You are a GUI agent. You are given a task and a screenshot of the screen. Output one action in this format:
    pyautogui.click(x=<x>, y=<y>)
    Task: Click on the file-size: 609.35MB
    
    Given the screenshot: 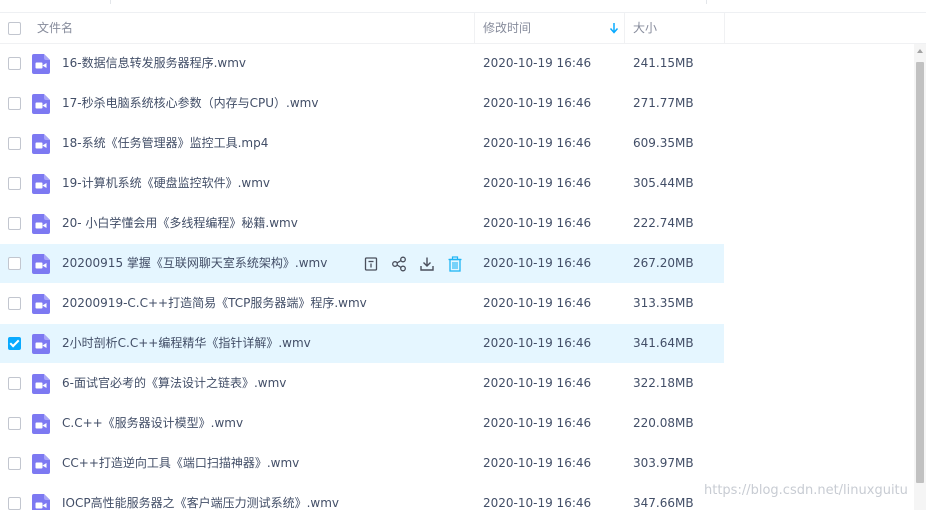 What is the action you would take?
    pyautogui.click(x=663, y=143)
    